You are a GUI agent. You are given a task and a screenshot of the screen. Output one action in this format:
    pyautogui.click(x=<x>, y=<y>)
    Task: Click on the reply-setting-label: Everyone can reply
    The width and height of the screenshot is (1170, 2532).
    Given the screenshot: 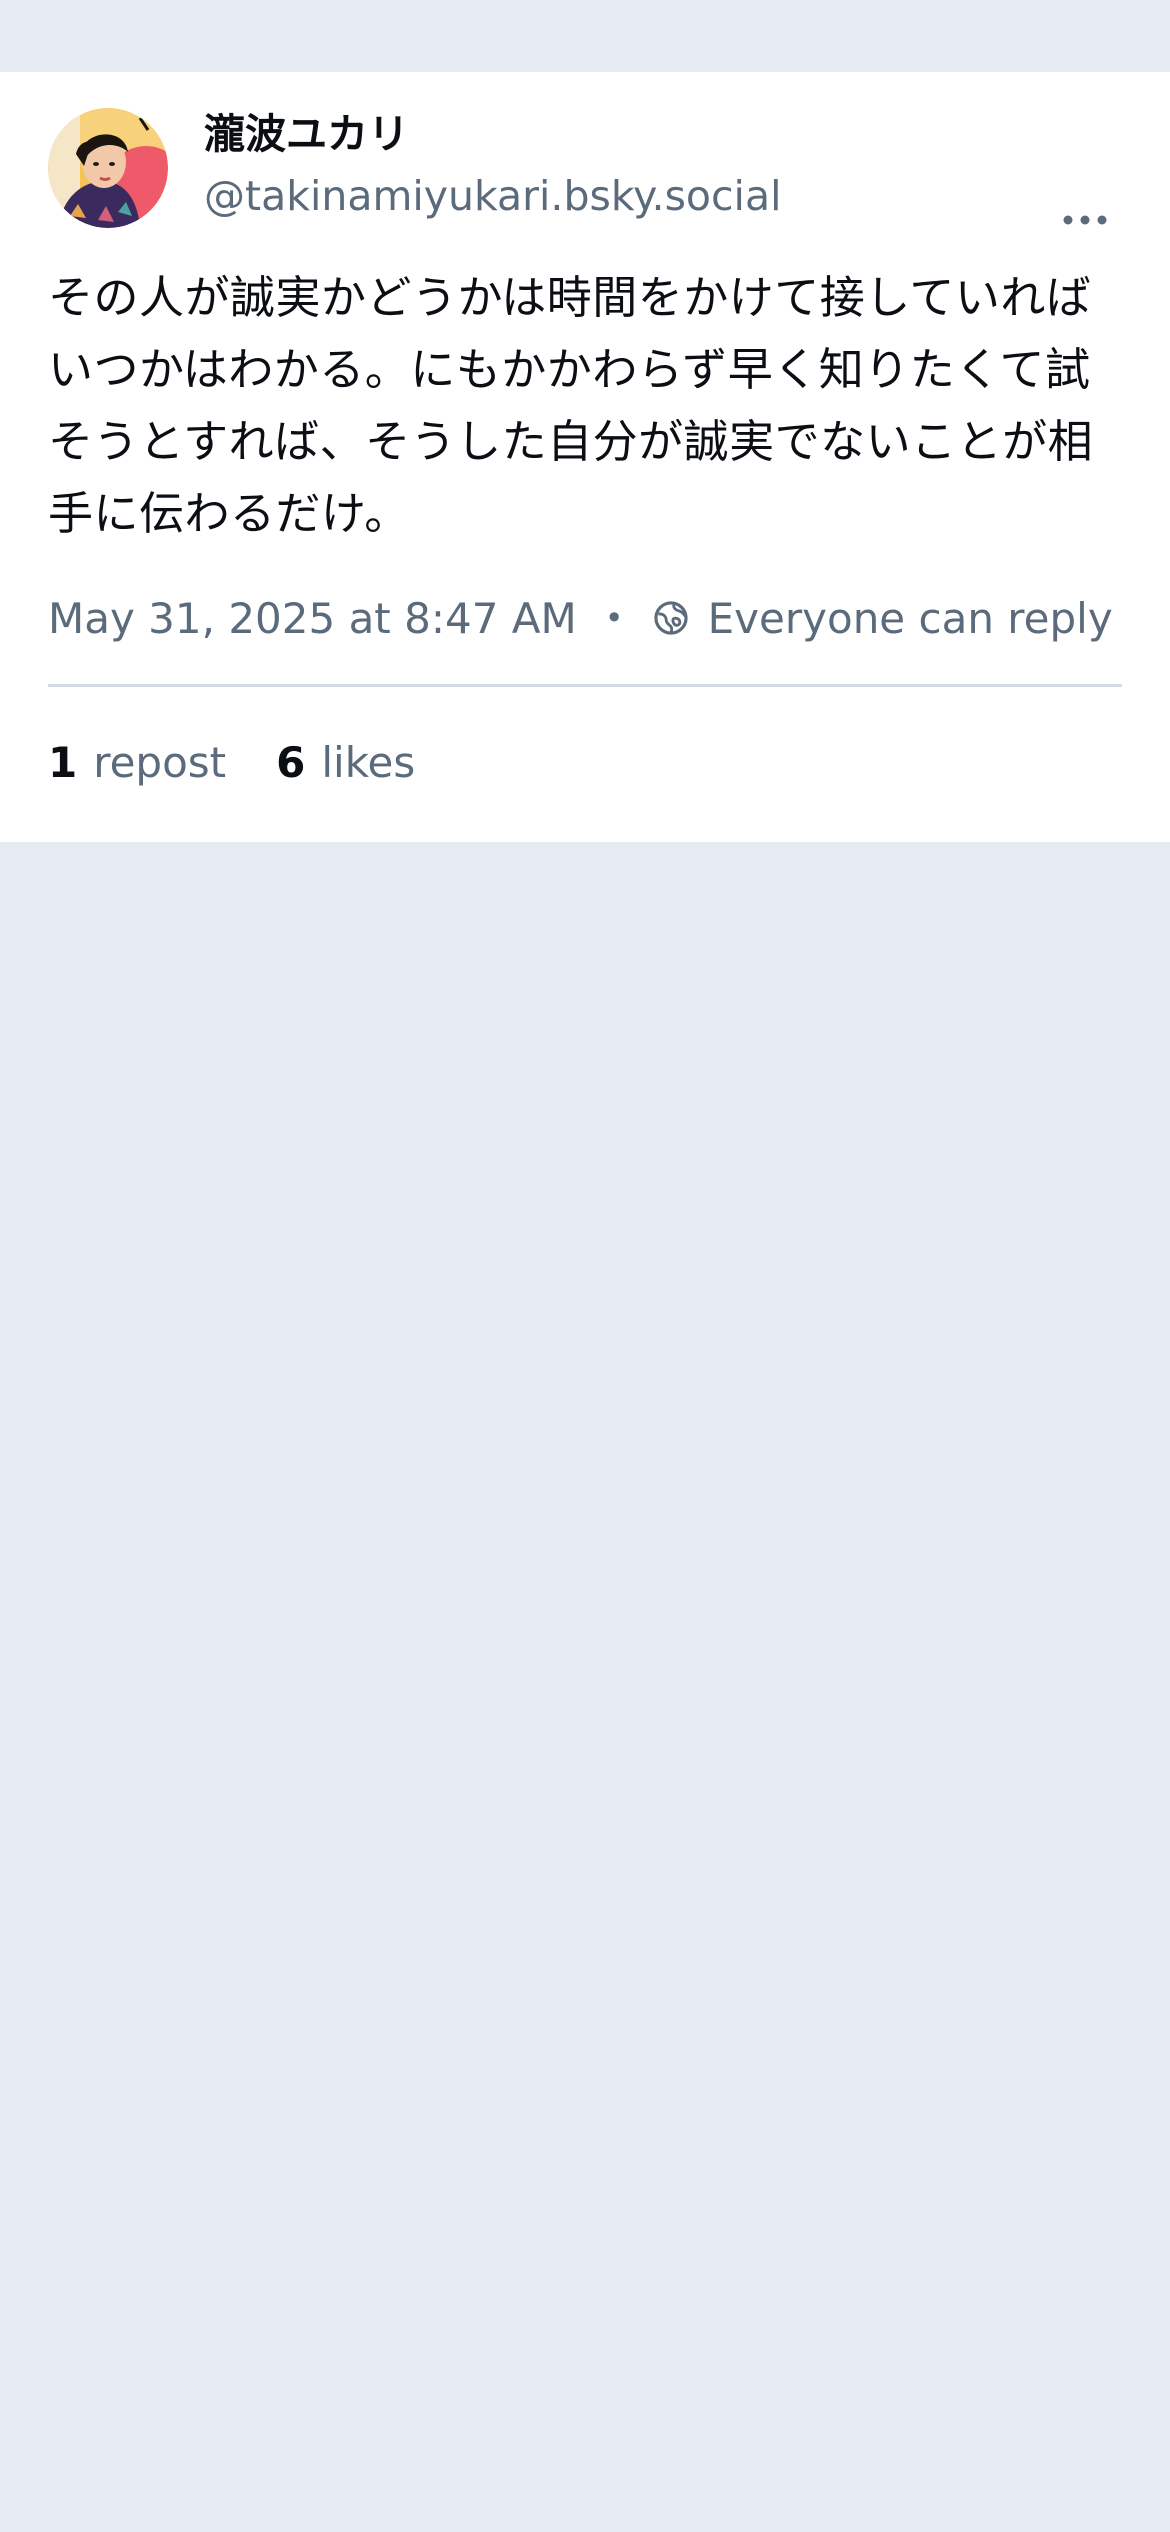 What is the action you would take?
    pyautogui.click(x=910, y=618)
    